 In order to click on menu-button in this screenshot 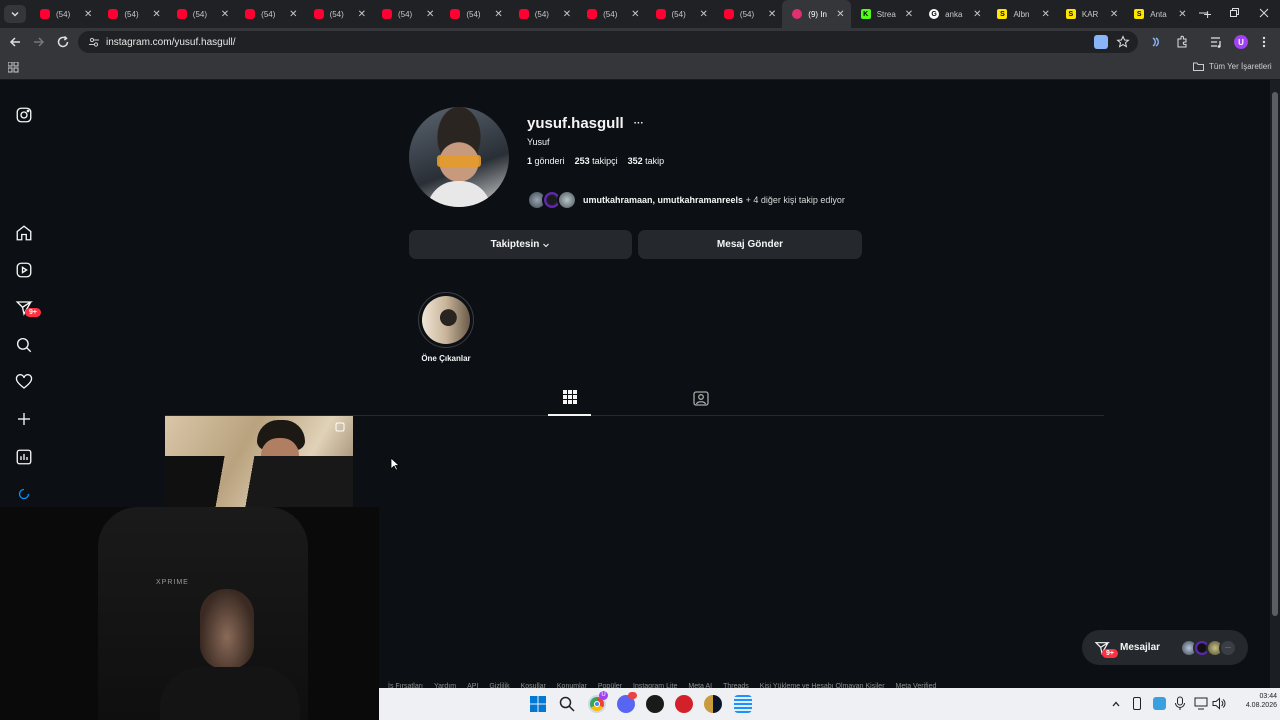, I will do `click(1264, 42)`.